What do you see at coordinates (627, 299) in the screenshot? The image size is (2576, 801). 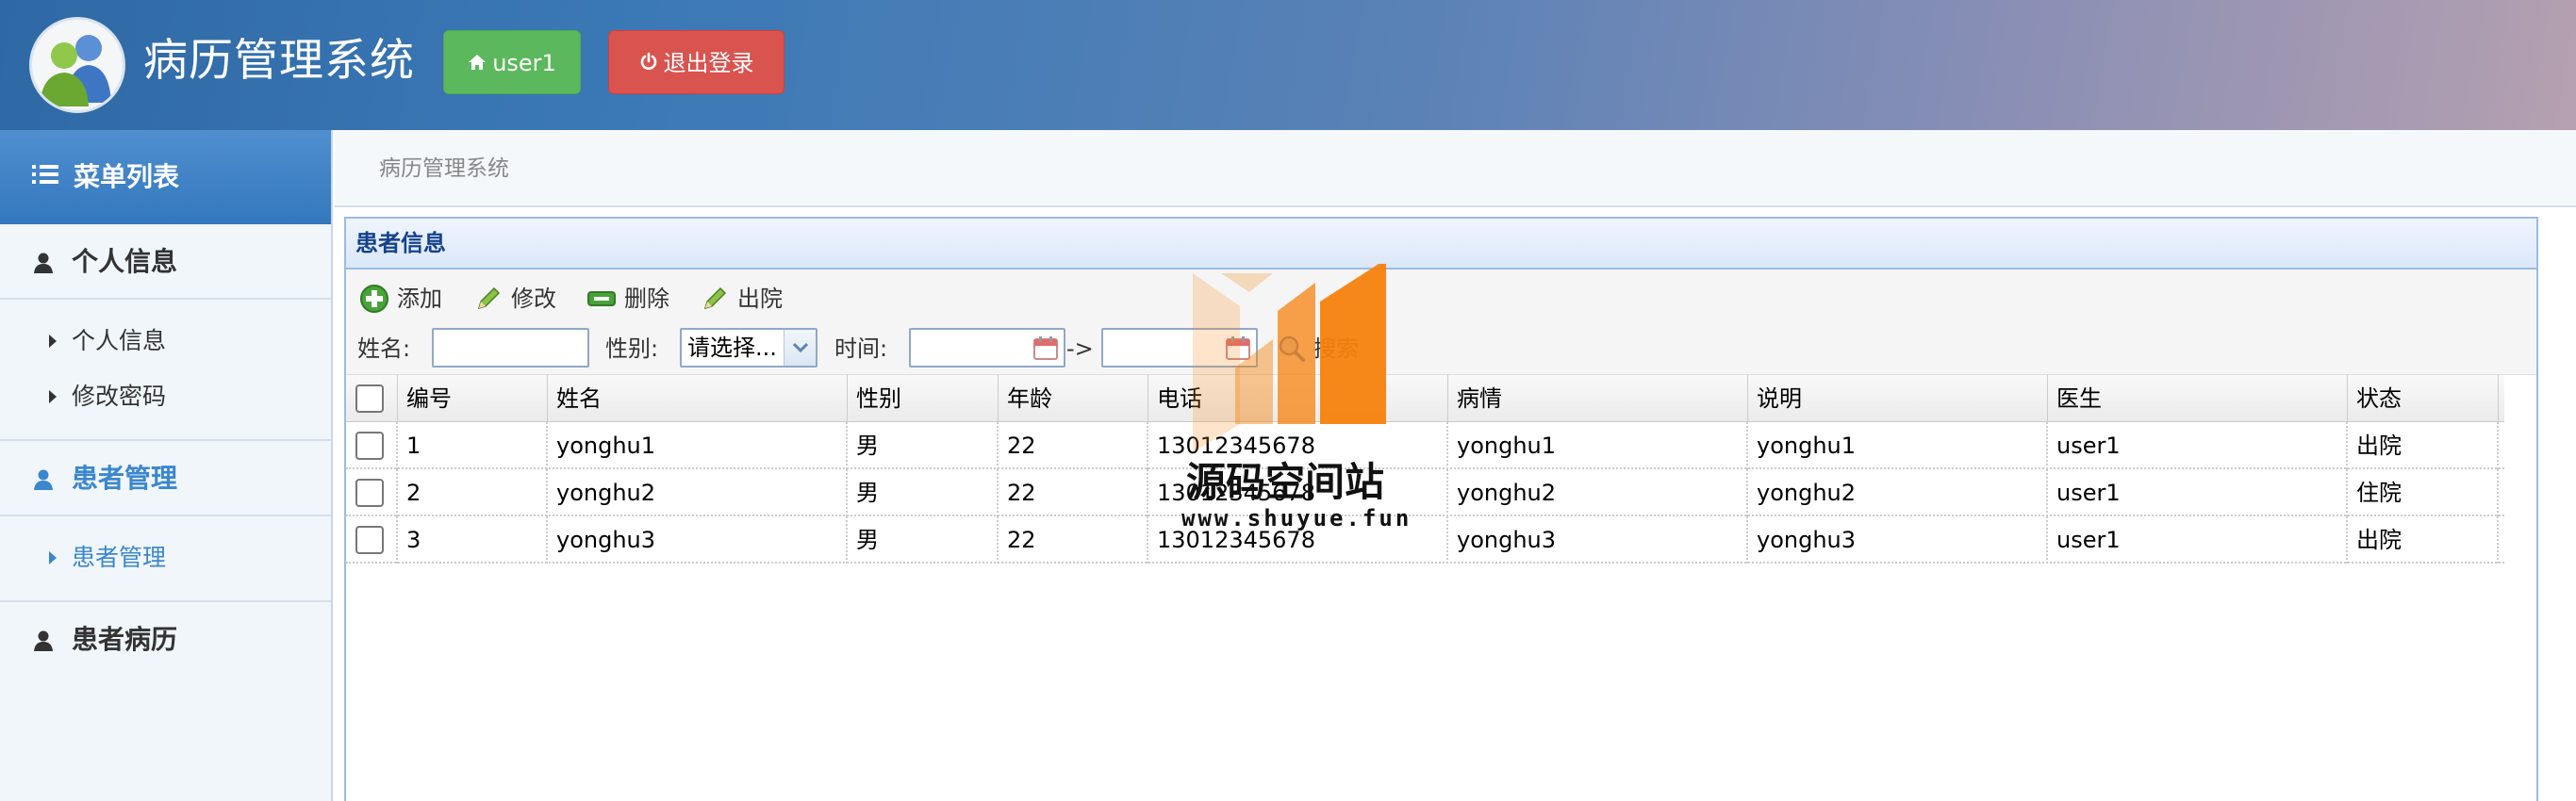 I see `delete-button: 删除` at bounding box center [627, 299].